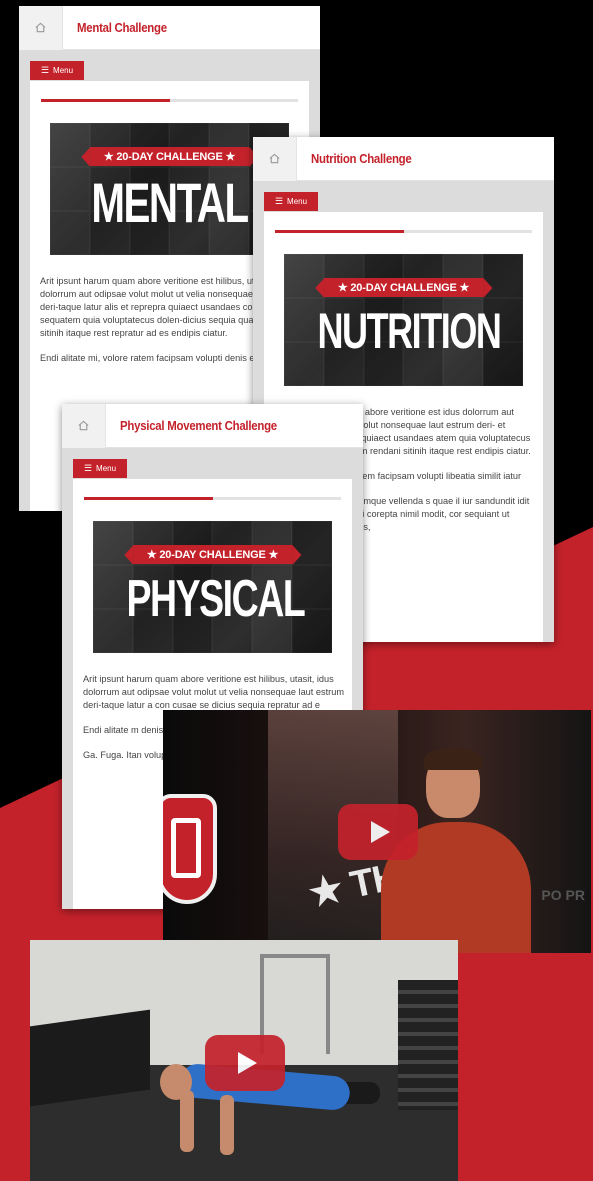 This screenshot has height=1181, width=593. What do you see at coordinates (428, 1045) in the screenshot?
I see `dumbbell-rack` at bounding box center [428, 1045].